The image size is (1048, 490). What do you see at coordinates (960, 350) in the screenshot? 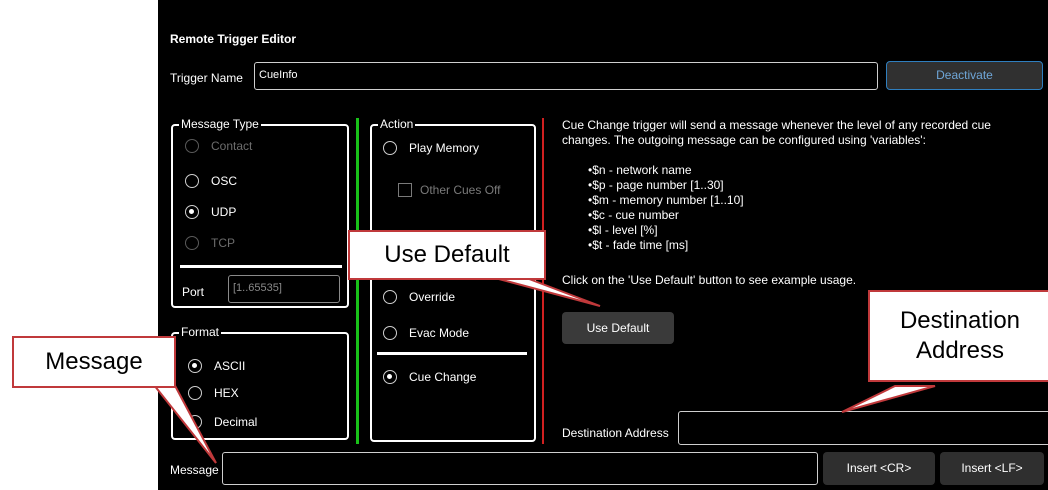
I see `destination-callout-line2: Address` at bounding box center [960, 350].